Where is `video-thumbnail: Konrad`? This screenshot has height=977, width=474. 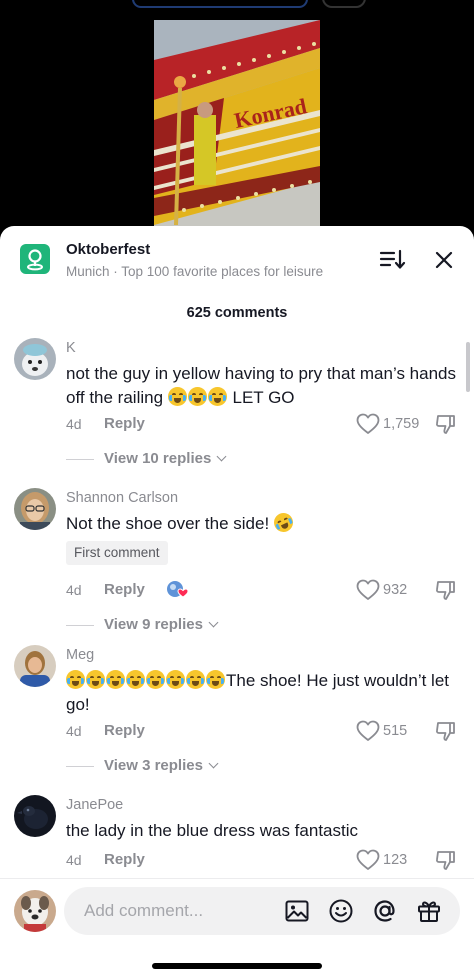 video-thumbnail: Konrad is located at coordinates (237, 125).